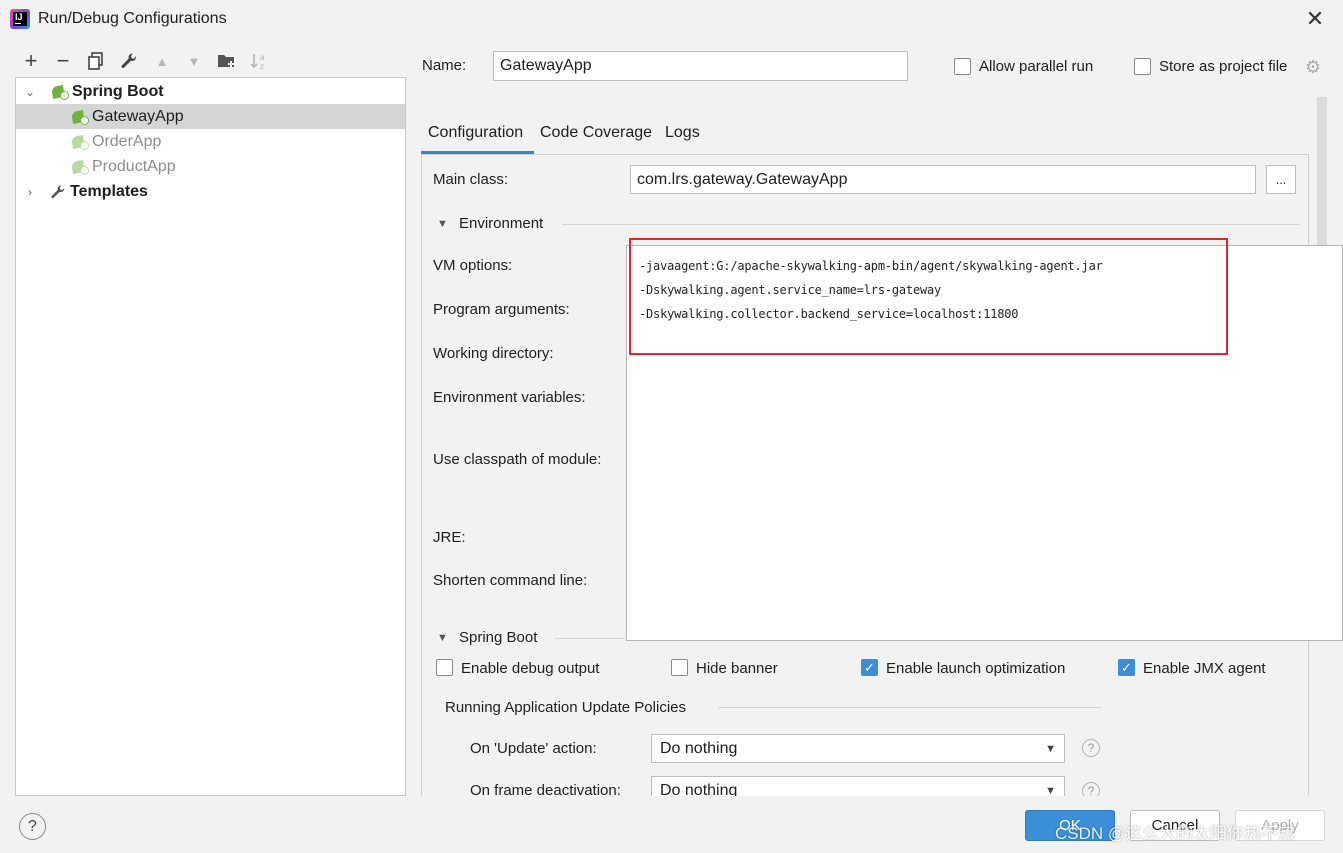  Describe the element at coordinates (1204, 668) in the screenshot. I see `enable-jmx-agent-label: Enable JMX agent` at that location.